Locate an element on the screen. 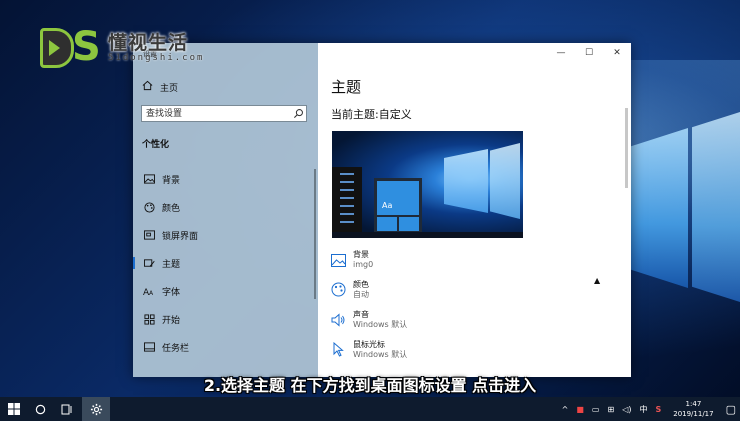 The image size is (740, 421). sidebar-item-start: 开始 is located at coordinates (225, 319).